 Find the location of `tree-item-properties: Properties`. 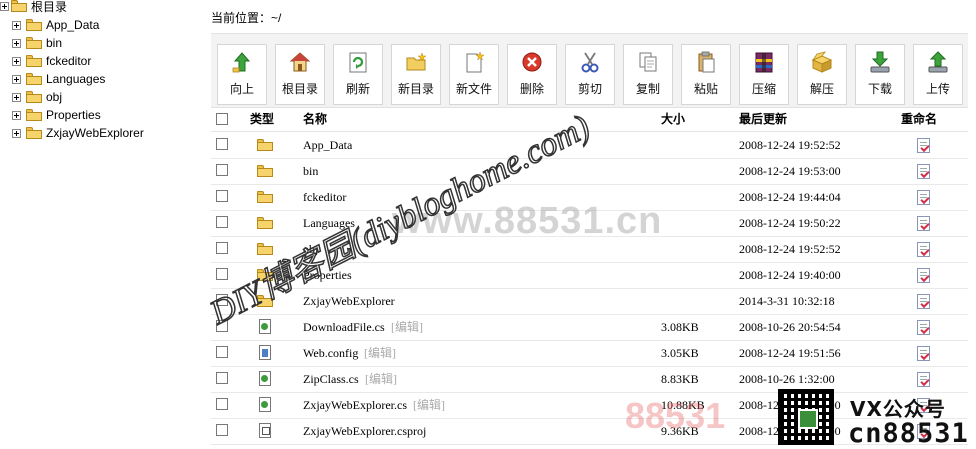

tree-item-properties: Properties is located at coordinates (56, 115).